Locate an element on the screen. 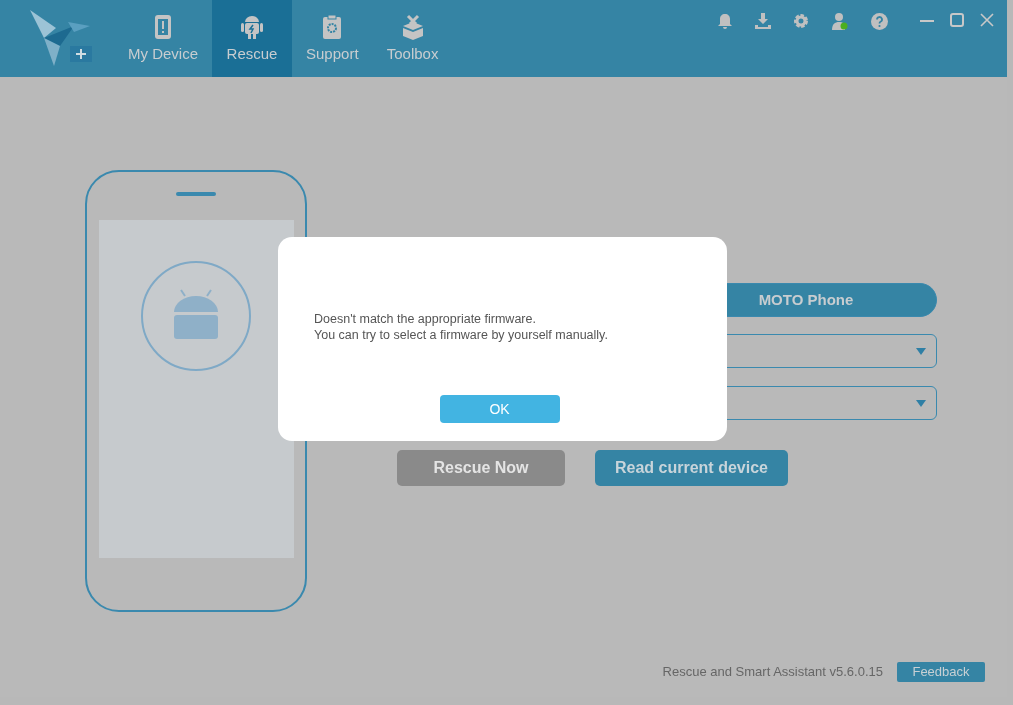  version-text: Rescue and Smart Assistant v5.6.0.15 is located at coordinates (772, 672).